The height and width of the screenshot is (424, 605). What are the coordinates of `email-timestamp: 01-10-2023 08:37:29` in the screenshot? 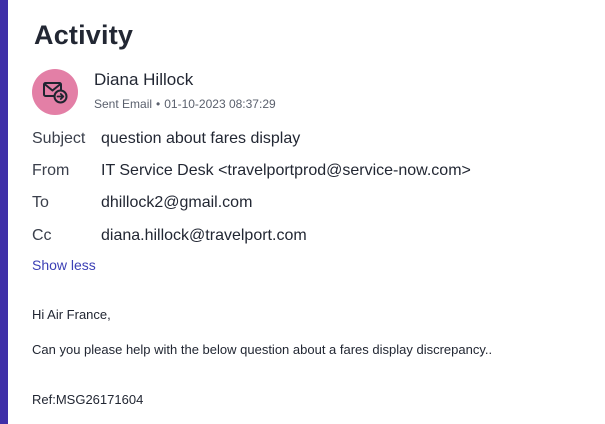 It's located at (220, 104).